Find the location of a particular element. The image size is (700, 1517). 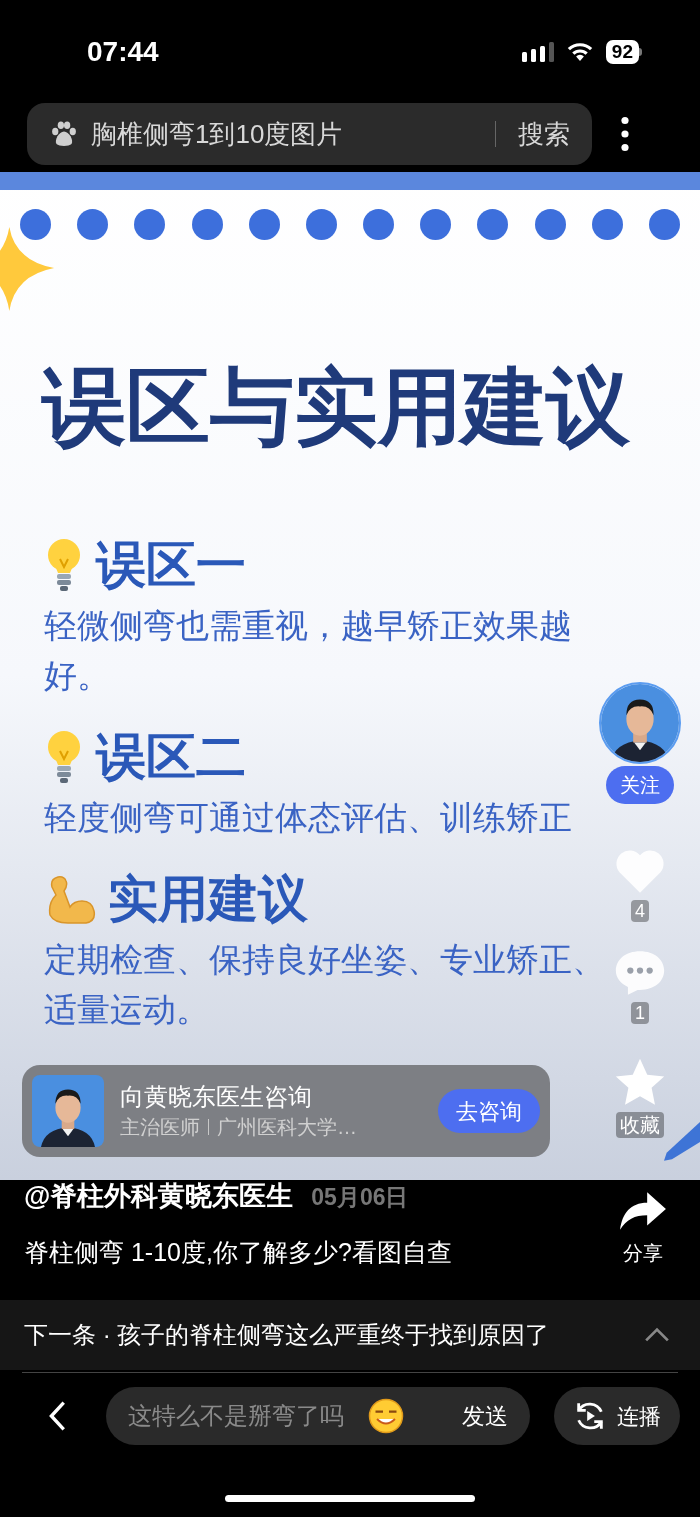

consult-card: 向黄晓东医生咨询 主治医师 广州医科大学… 去咨询 is located at coordinates (286, 1111).